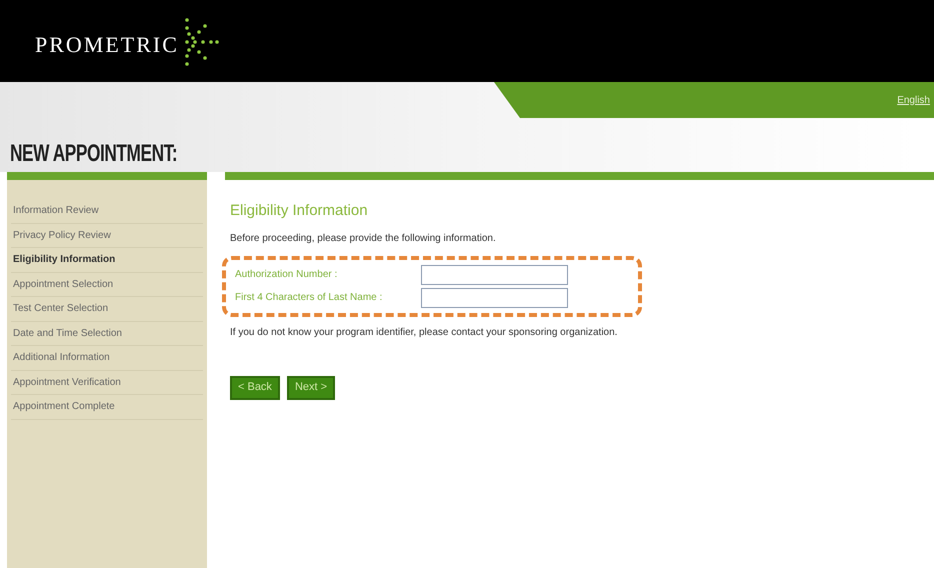 The width and height of the screenshot is (934, 568). Describe the element at coordinates (311, 388) in the screenshot. I see `nav-button: Next >` at that location.